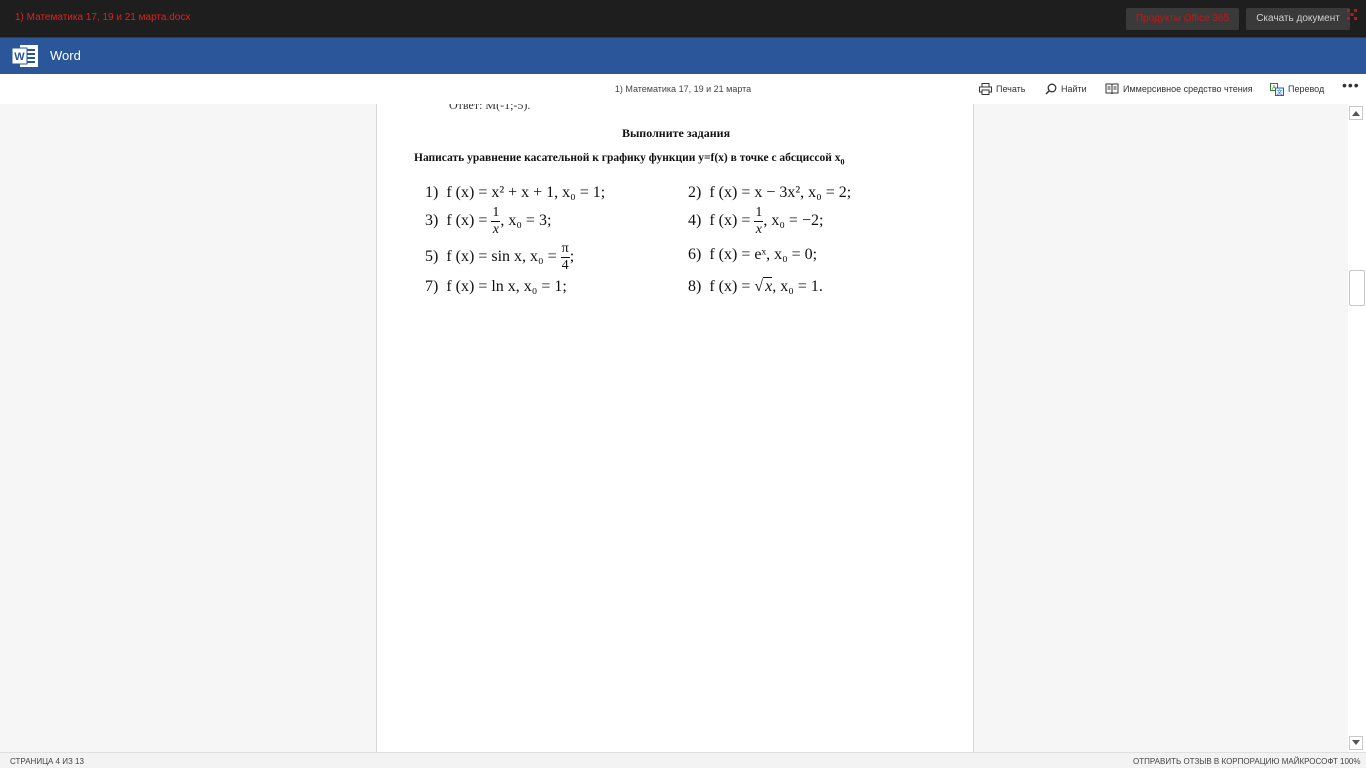  Describe the element at coordinates (503, 257) in the screenshot. I see `exercise-formula-part: f (x) = sin x, x₀ =` at that location.